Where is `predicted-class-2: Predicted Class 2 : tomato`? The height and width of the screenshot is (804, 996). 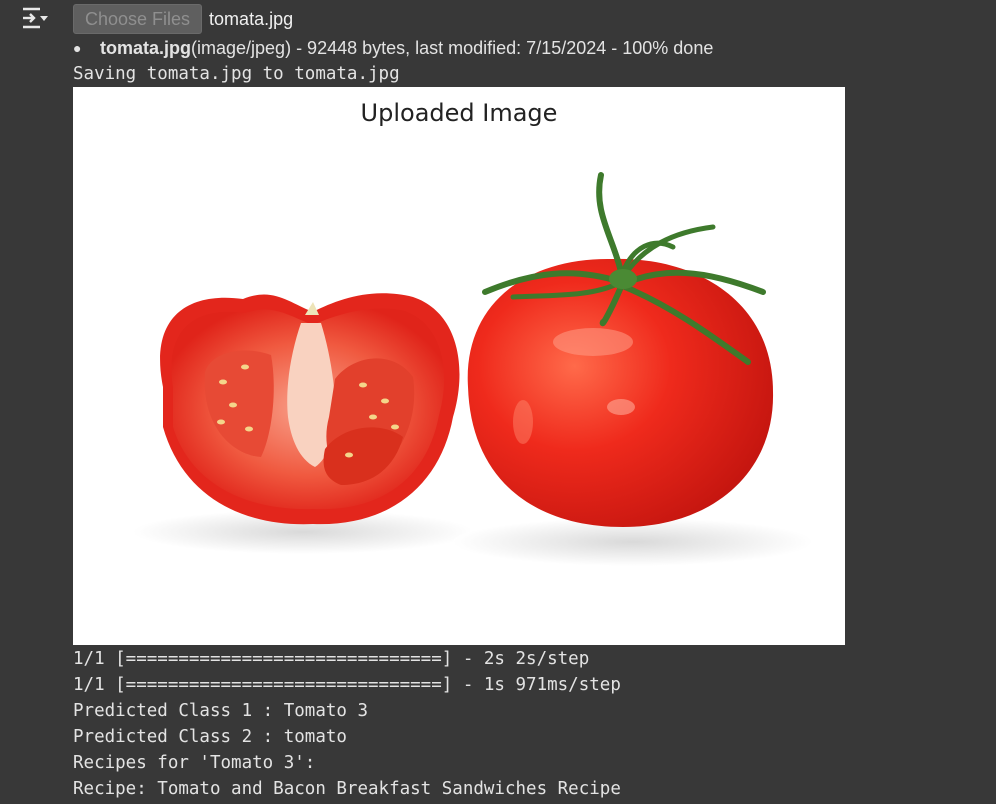 predicted-class-2: Predicted Class 2 : tomato is located at coordinates (210, 737).